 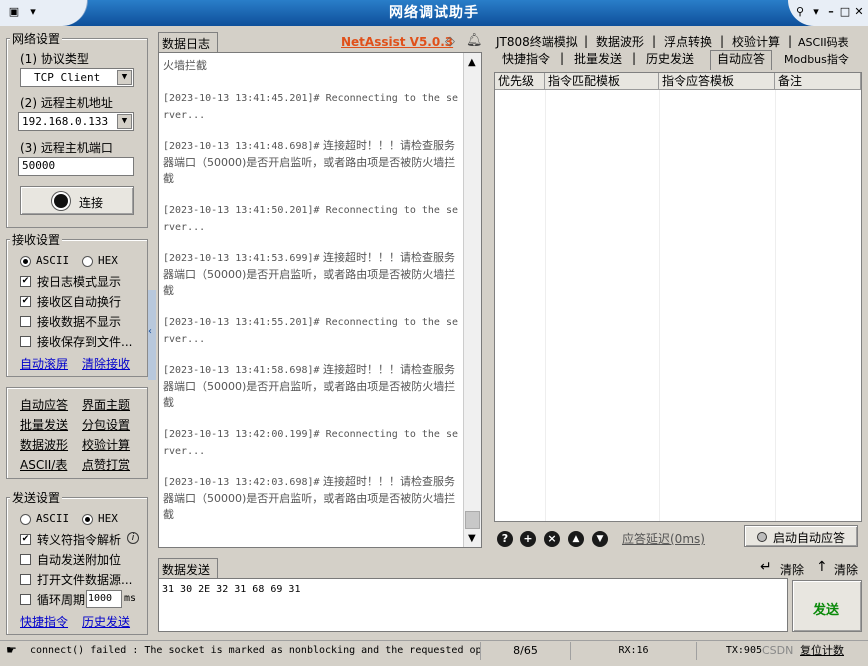 What do you see at coordinates (472, 520) in the screenshot?
I see `scroll-thumb` at bounding box center [472, 520].